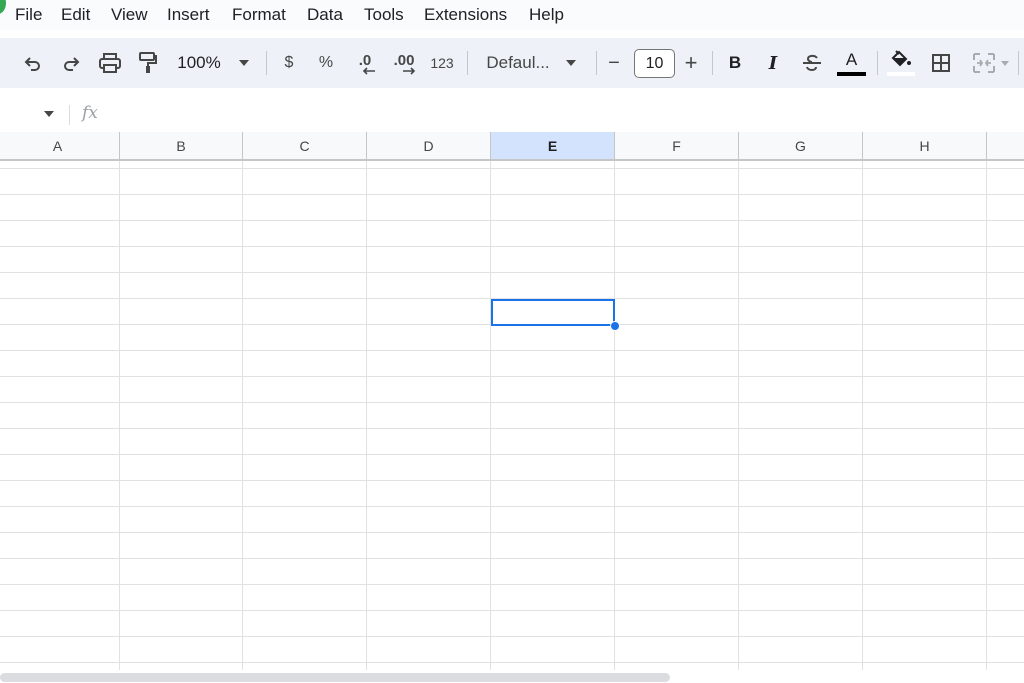  Describe the element at coordinates (368, 71) in the screenshot. I see `arrow-left-icon` at that location.